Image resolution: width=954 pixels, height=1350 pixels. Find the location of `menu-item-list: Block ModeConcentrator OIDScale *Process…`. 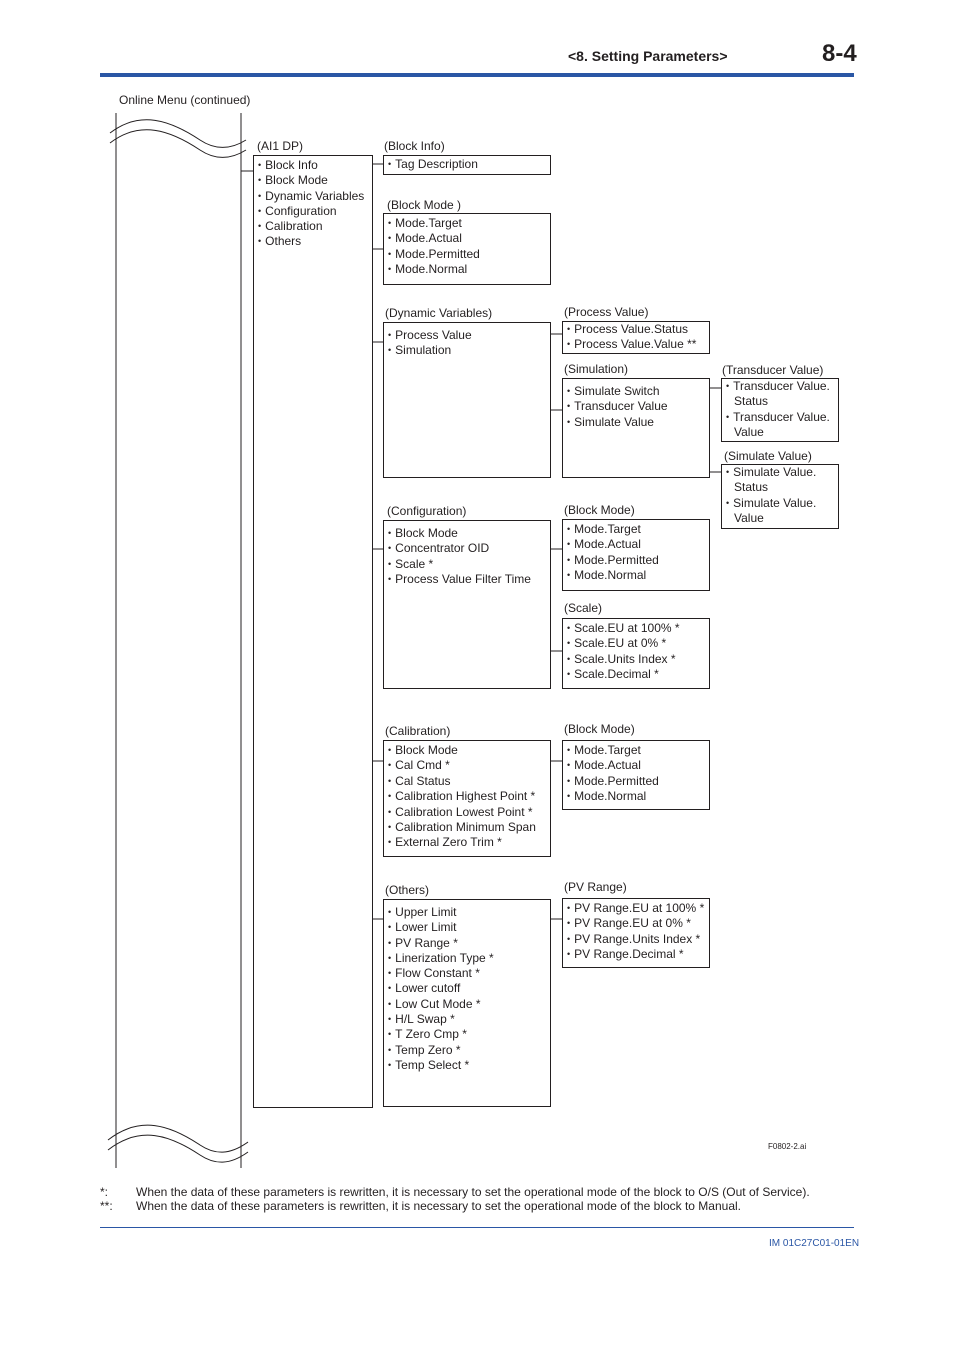

menu-item-list: Block ModeConcentrator OIDScale *Process… is located at coordinates (467, 556).